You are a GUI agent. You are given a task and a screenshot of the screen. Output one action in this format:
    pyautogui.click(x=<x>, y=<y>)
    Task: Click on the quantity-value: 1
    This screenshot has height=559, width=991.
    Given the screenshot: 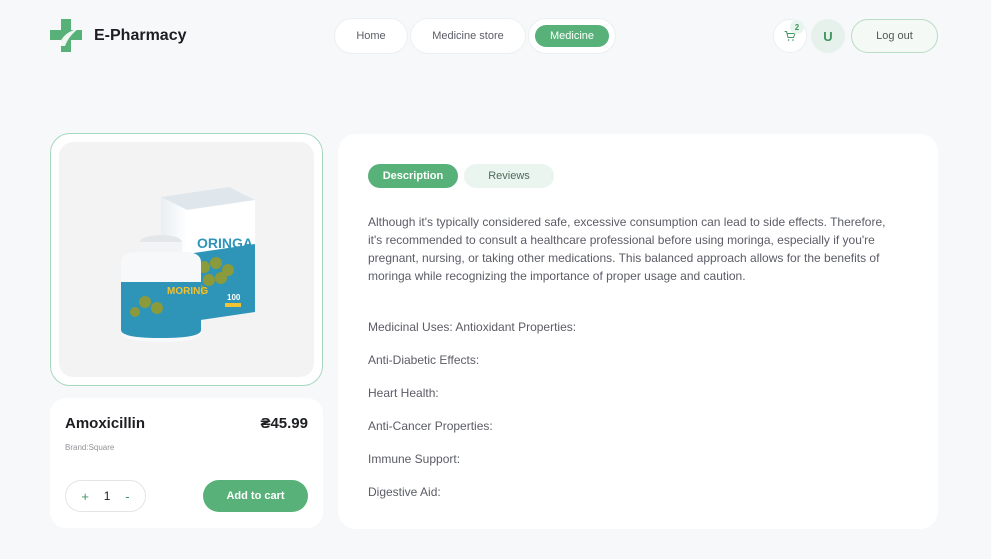 What is the action you would take?
    pyautogui.click(x=107, y=496)
    